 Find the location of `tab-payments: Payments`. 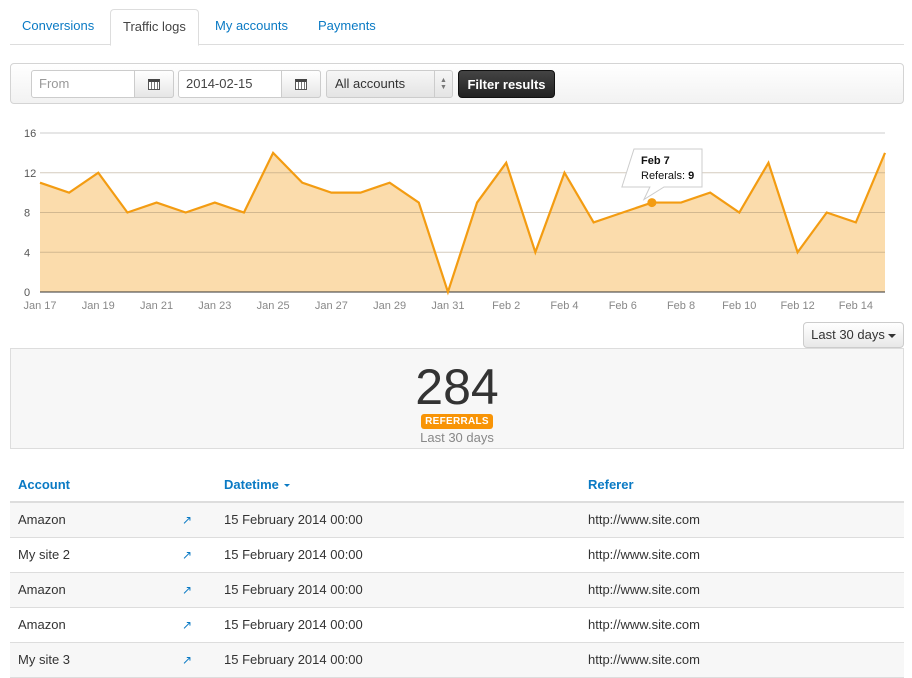

tab-payments: Payments is located at coordinates (347, 27).